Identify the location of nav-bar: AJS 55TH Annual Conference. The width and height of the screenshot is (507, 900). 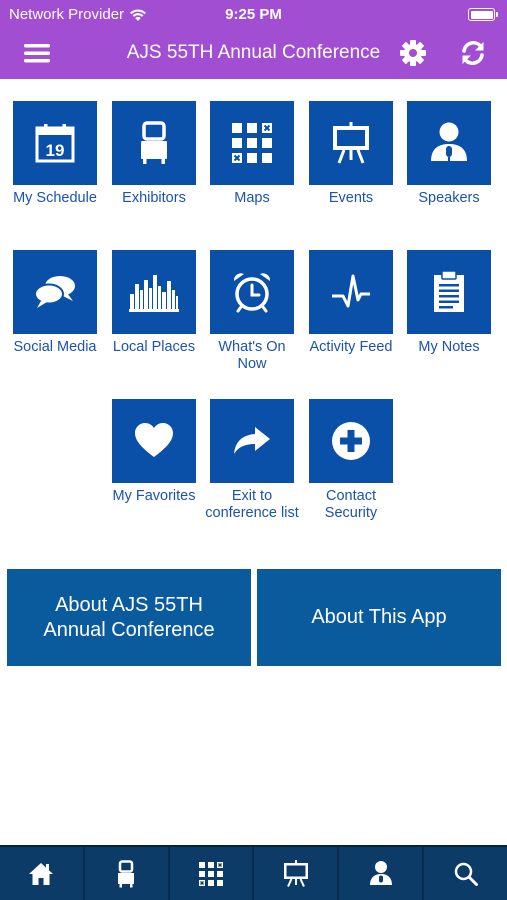
(253, 53).